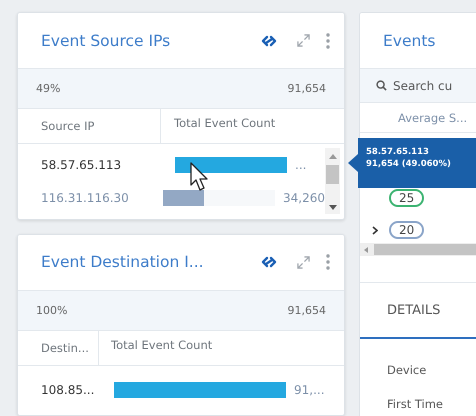 The width and height of the screenshot is (476, 416). What do you see at coordinates (106, 41) in the screenshot?
I see `panel-title: Event Source IPs` at bounding box center [106, 41].